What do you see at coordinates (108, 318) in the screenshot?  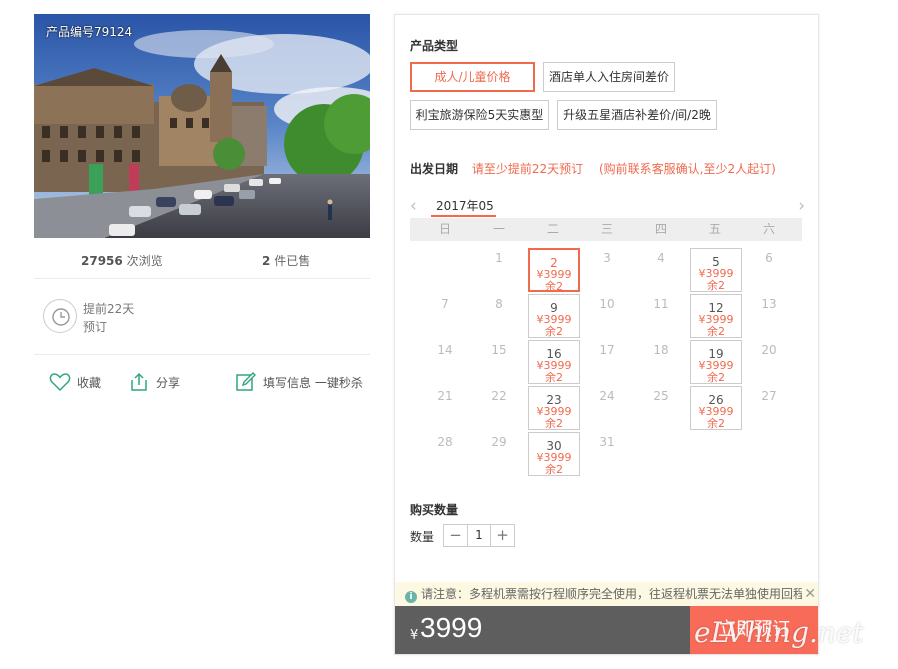 I see `advance-text: 提前22天 预订` at bounding box center [108, 318].